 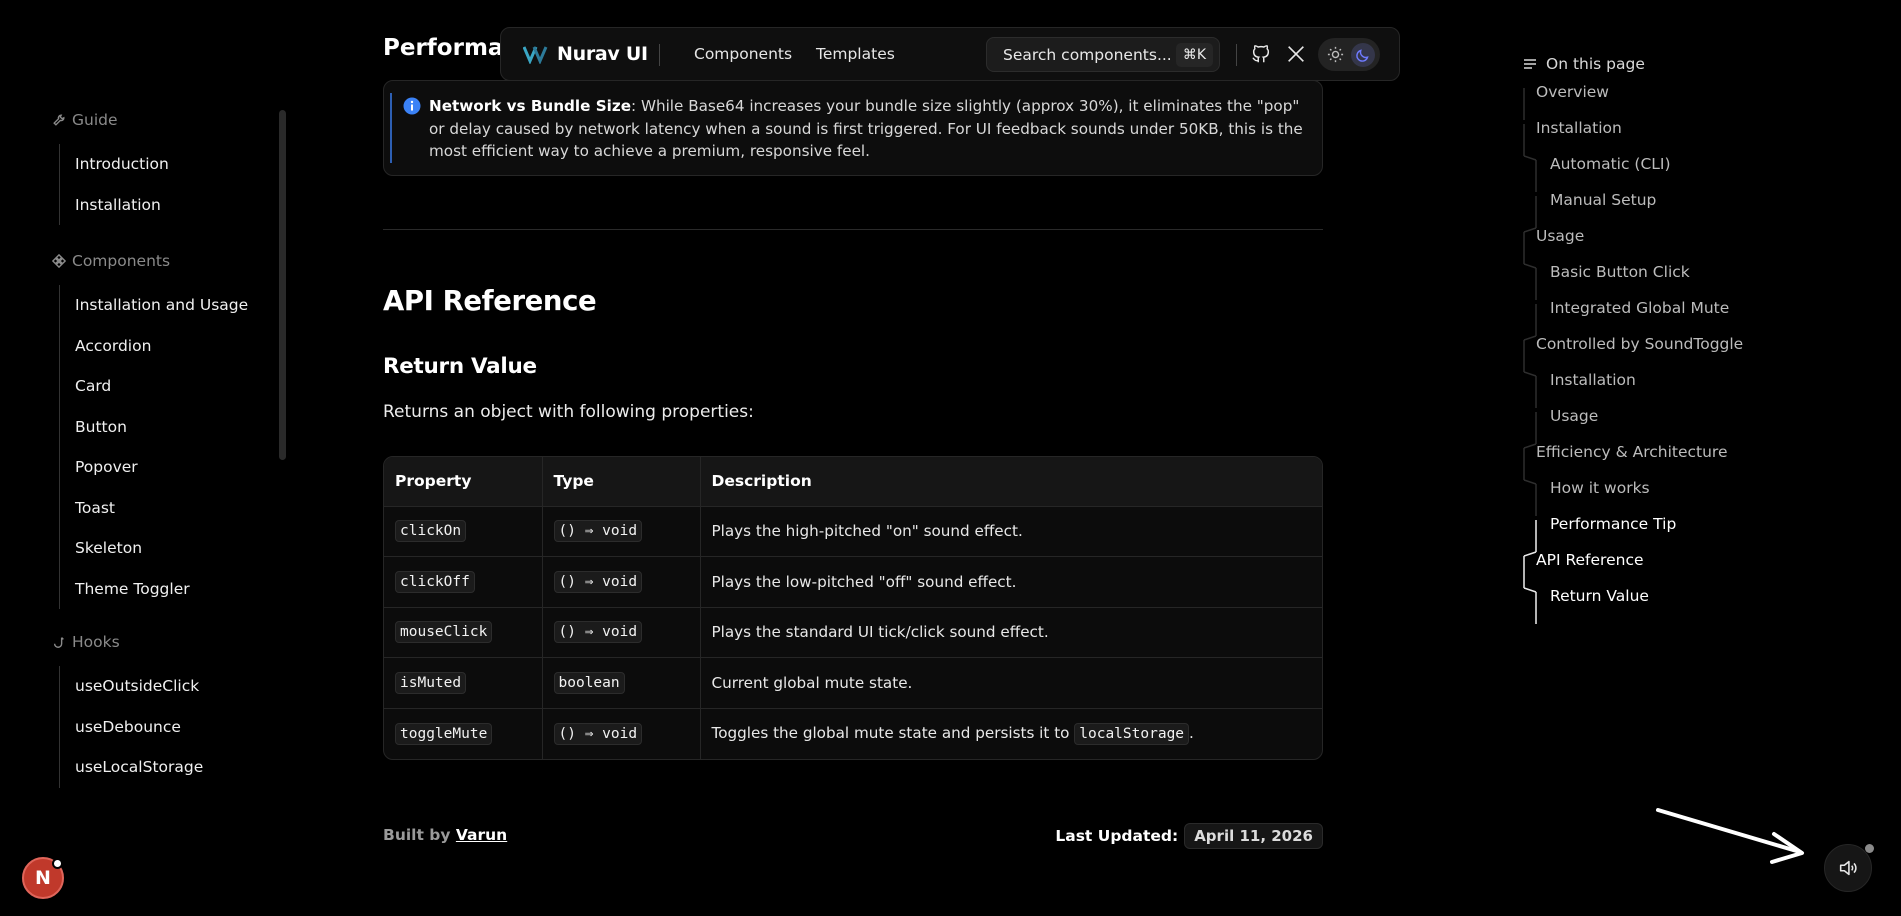 What do you see at coordinates (391, 128) in the screenshot?
I see `callout-accent-bar` at bounding box center [391, 128].